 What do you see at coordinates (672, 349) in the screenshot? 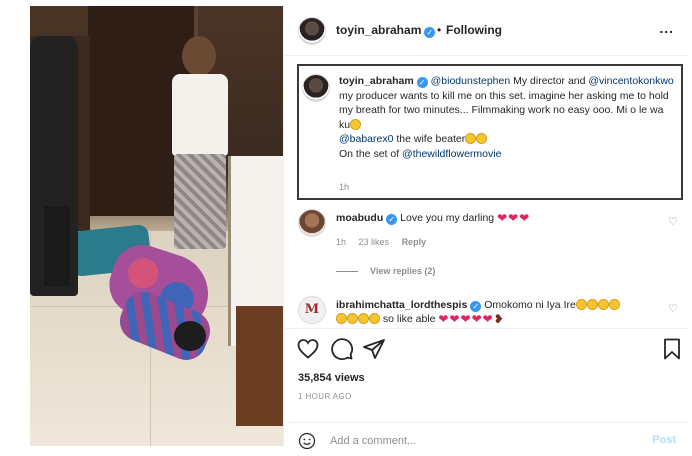
I see `save-bookmark-icon` at bounding box center [672, 349].